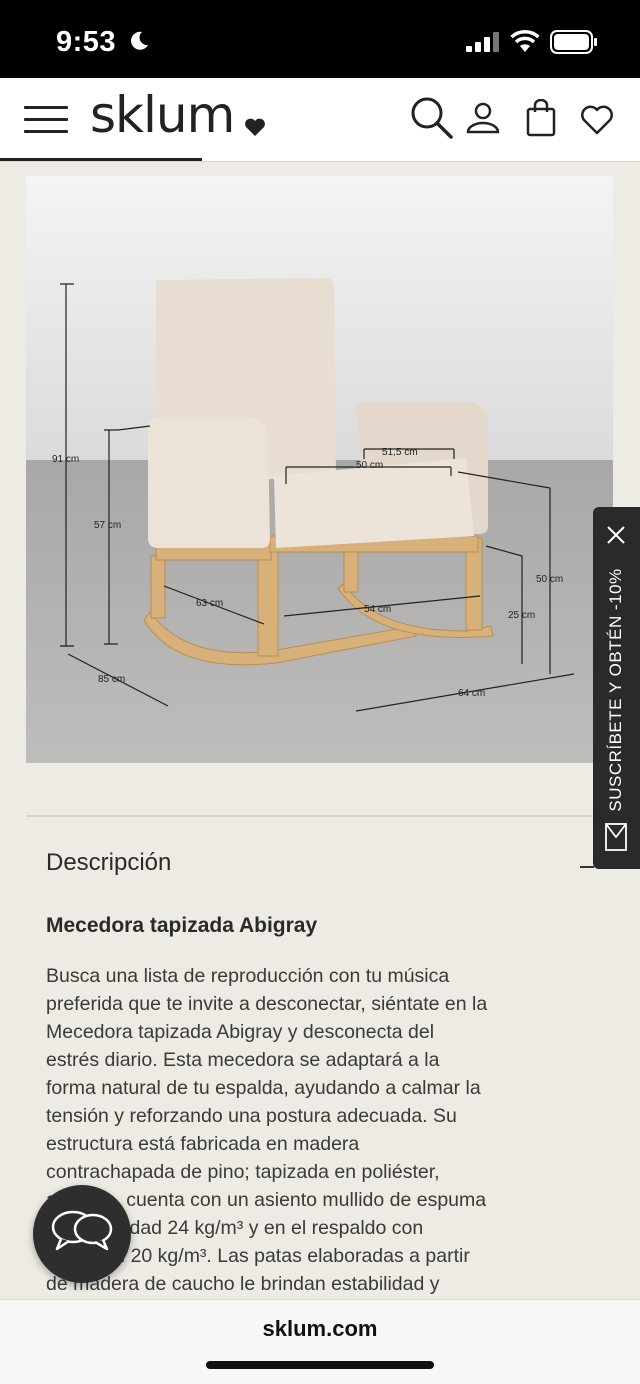 The width and height of the screenshot is (640, 1384). What do you see at coordinates (139, 40) in the screenshot?
I see `moon-icon` at bounding box center [139, 40].